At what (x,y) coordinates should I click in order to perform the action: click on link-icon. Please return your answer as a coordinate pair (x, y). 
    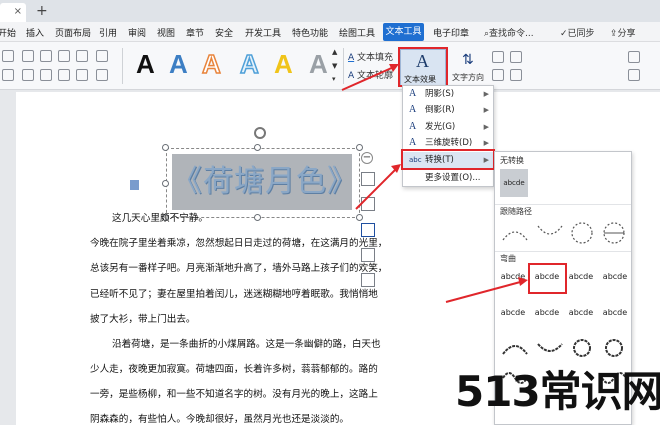
    Looking at the image, I should click on (516, 75).